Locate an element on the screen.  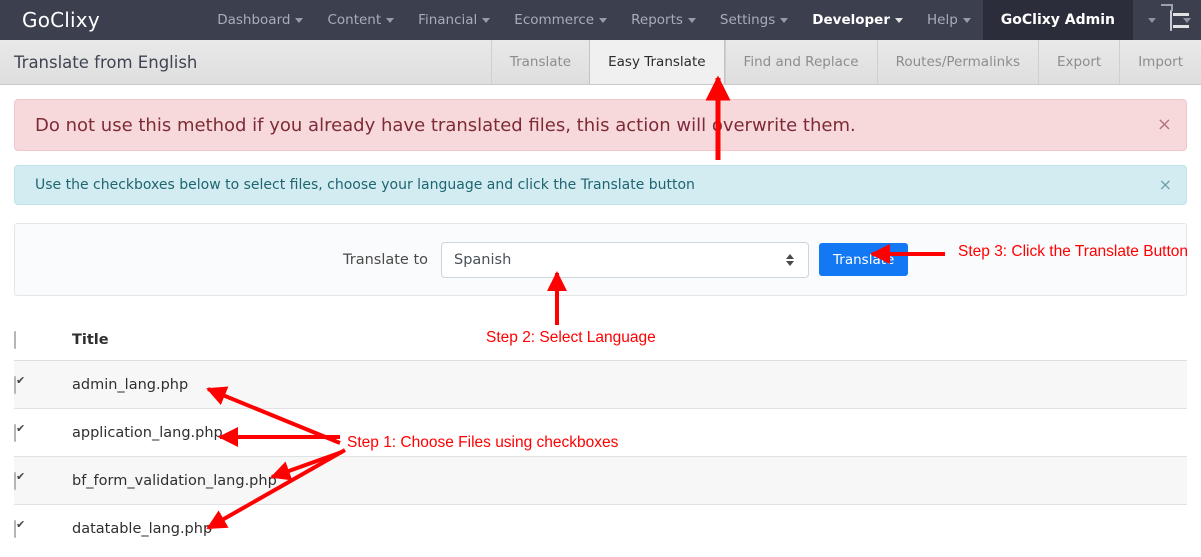
page-title: Translate from English is located at coordinates (106, 62).